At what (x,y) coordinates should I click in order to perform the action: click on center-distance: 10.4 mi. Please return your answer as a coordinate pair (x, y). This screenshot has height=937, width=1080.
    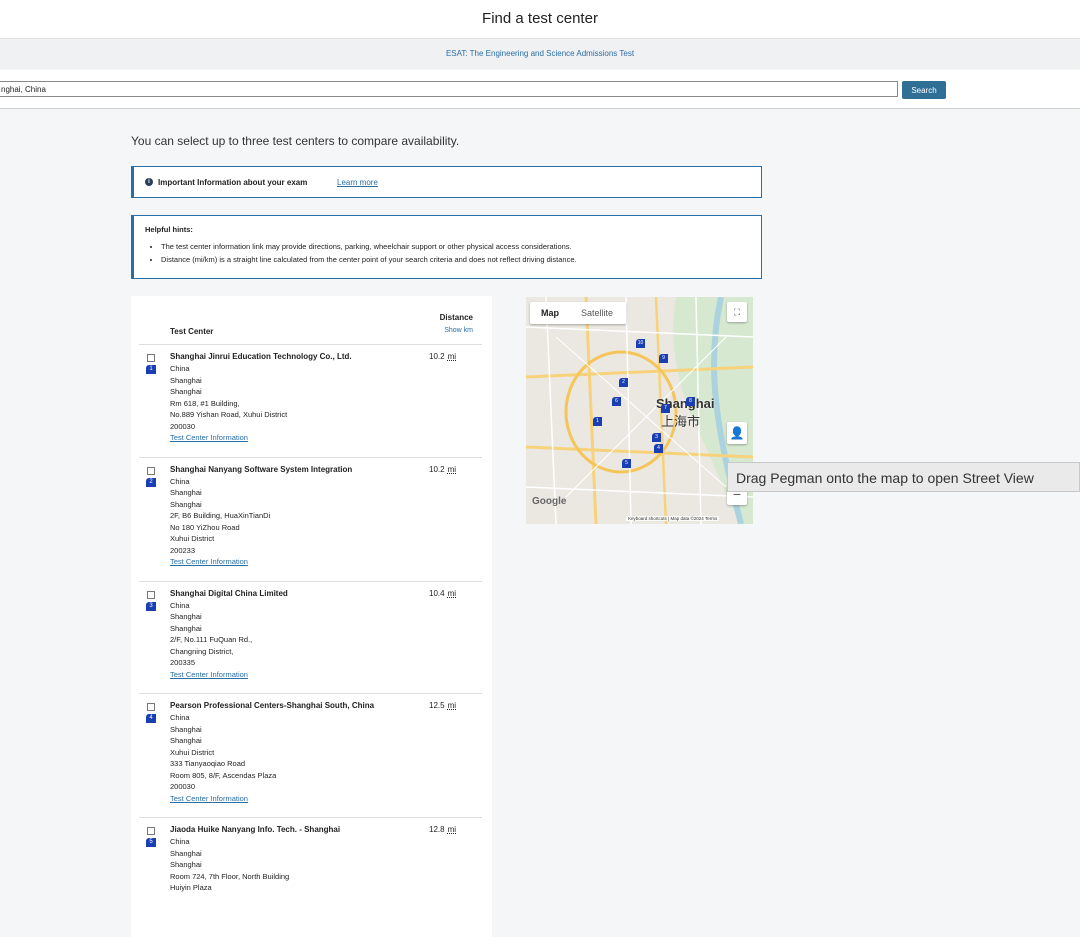
    Looking at the image, I should click on (442, 593).